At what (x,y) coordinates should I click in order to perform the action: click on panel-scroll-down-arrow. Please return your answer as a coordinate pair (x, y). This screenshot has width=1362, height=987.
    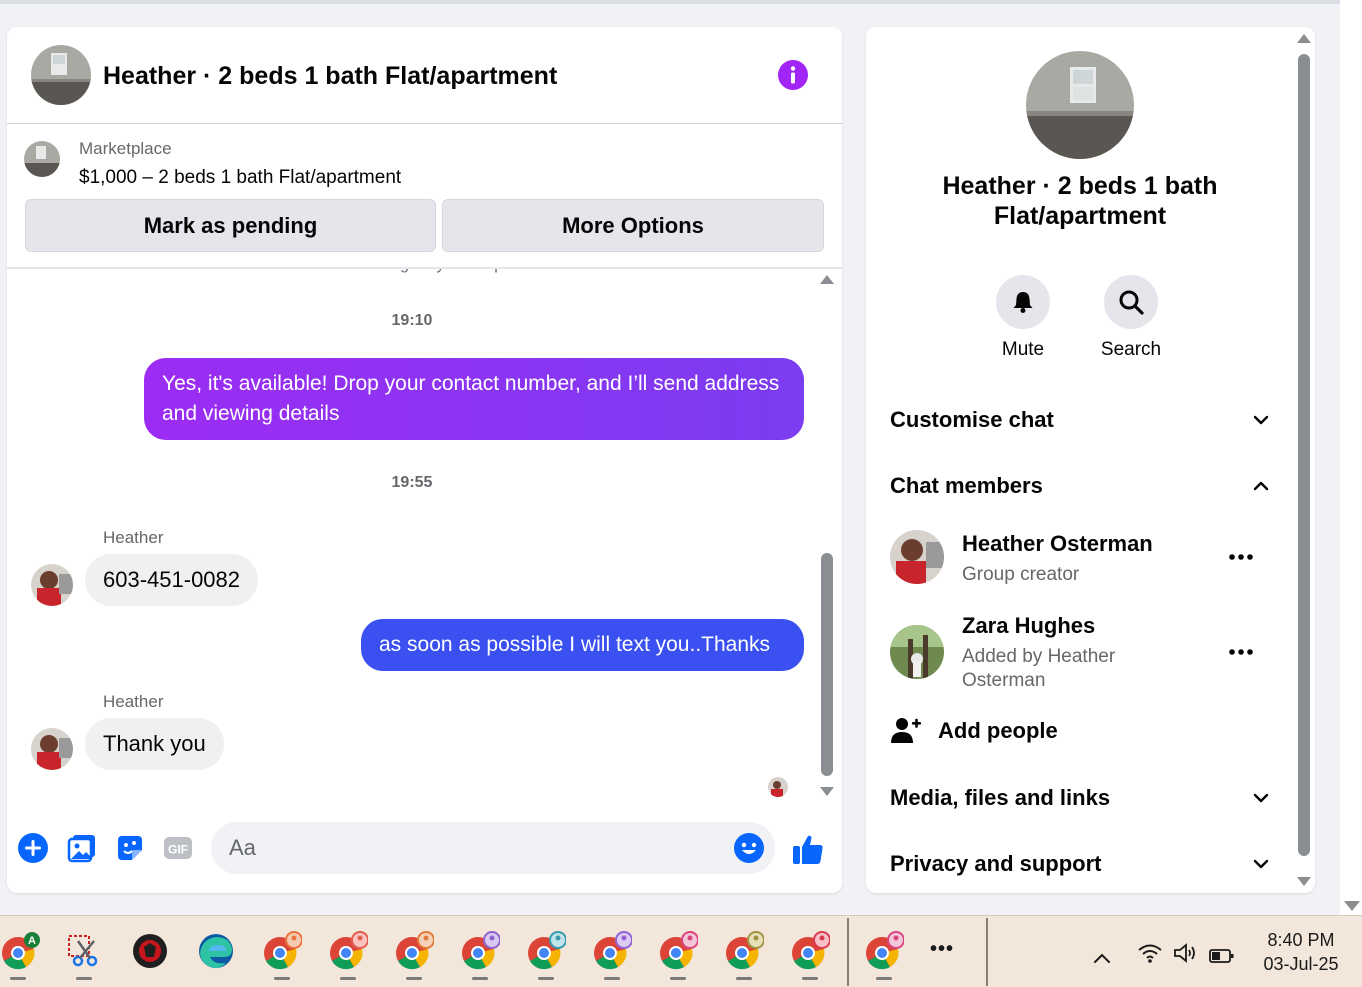
    Looking at the image, I should click on (1304, 881).